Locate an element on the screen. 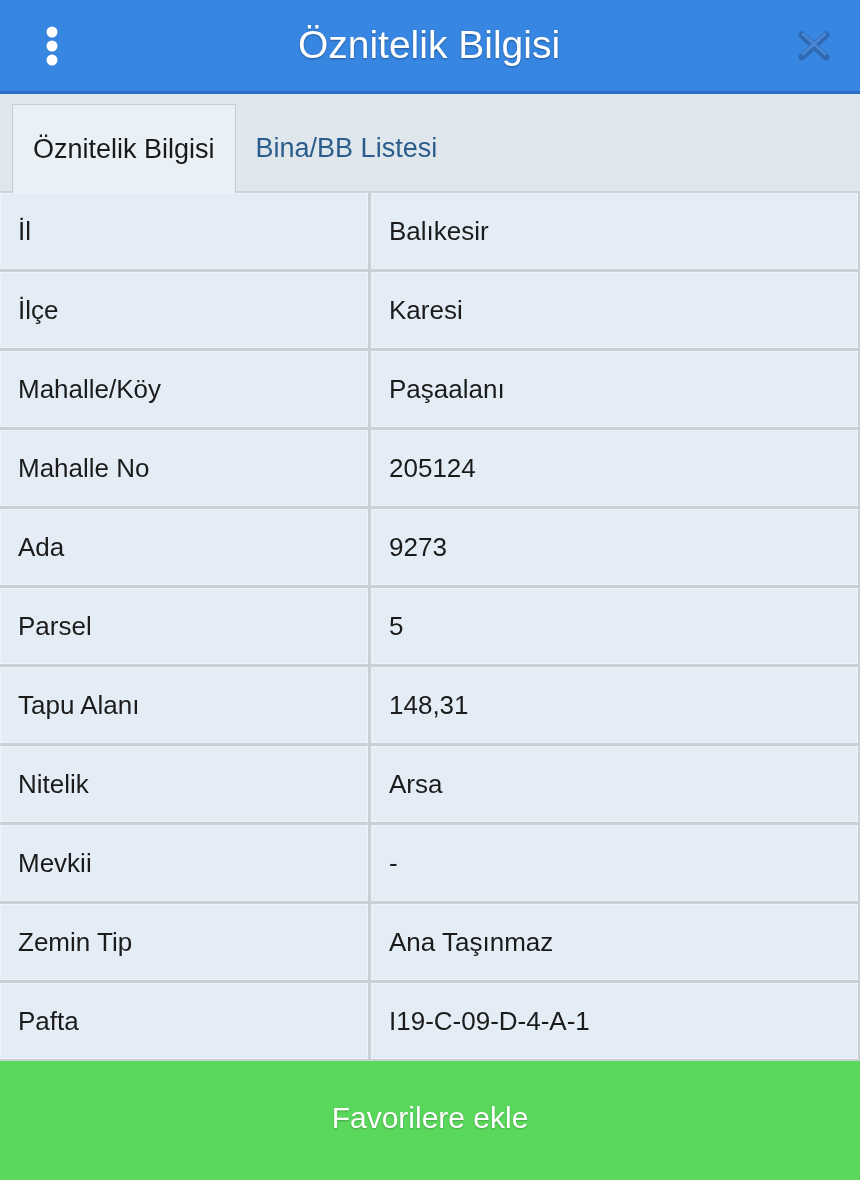 This screenshot has height=1180, width=860. label-cell: Mevkii is located at coordinates (184, 863).